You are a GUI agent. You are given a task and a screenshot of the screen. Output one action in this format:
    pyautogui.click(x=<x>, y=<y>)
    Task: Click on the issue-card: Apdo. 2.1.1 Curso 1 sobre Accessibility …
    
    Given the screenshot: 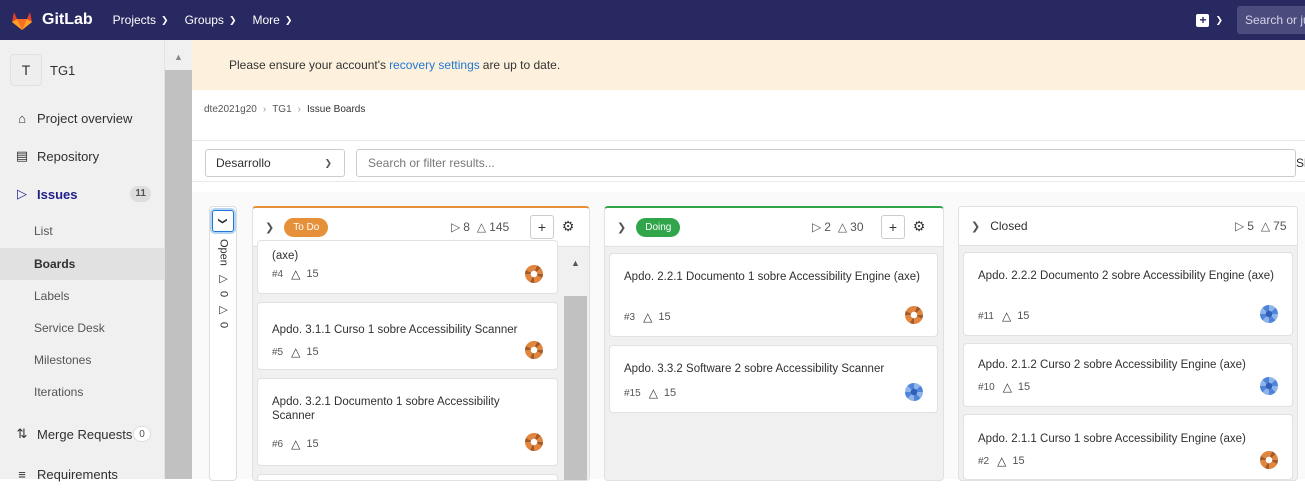 What is the action you would take?
    pyautogui.click(x=1128, y=447)
    